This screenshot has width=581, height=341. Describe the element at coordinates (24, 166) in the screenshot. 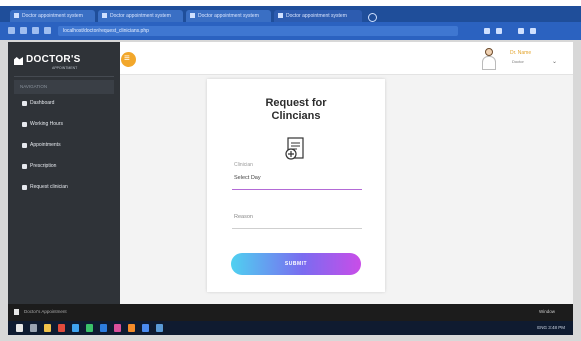

I see `file-icon` at that location.